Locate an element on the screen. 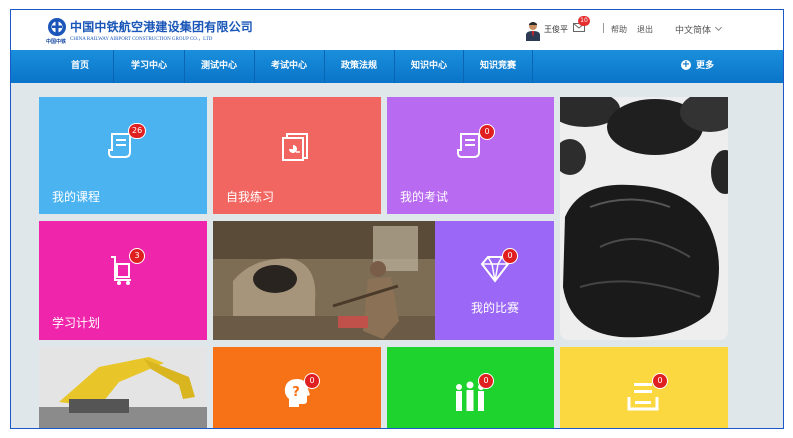 This screenshot has width=793, height=438. tile-label: 学习计划 is located at coordinates (76, 323).